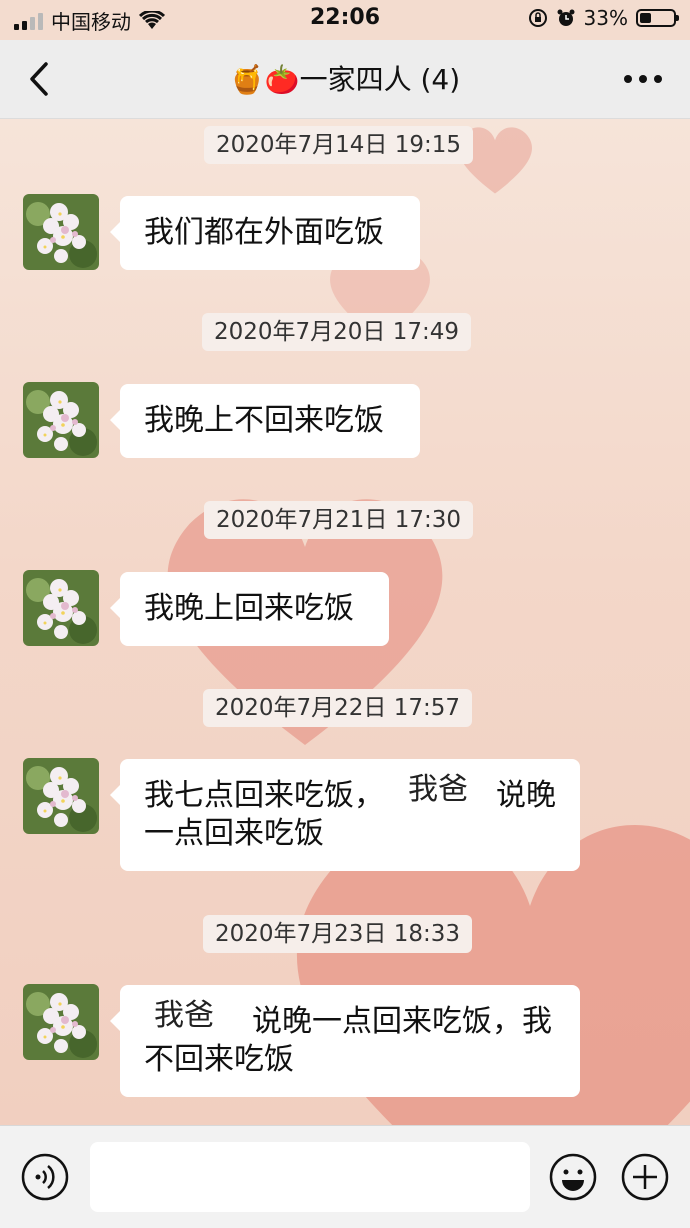  I want to click on status-right: 33%, so click(603, 18).